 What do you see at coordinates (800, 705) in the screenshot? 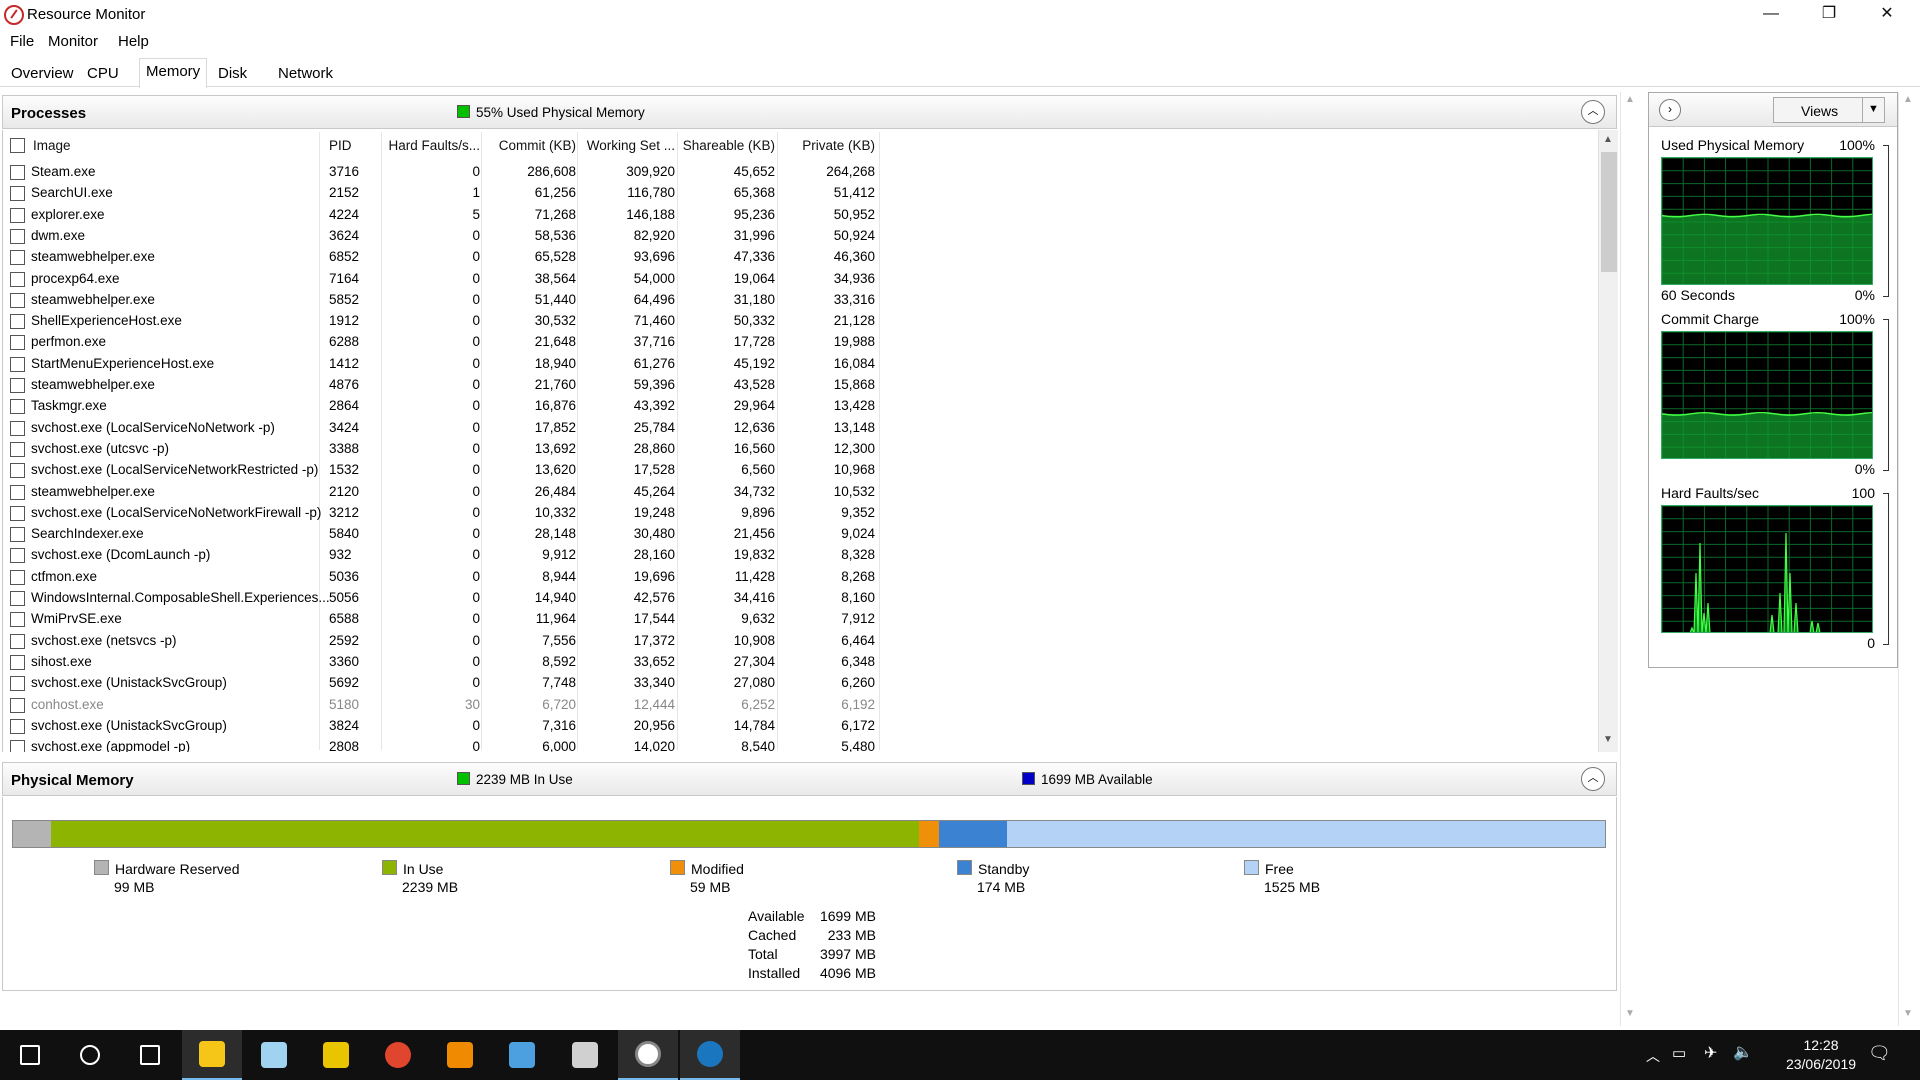
I see `table-row: conhost.exe 5180 30 6,720 12,444 6,252 6,192` at bounding box center [800, 705].